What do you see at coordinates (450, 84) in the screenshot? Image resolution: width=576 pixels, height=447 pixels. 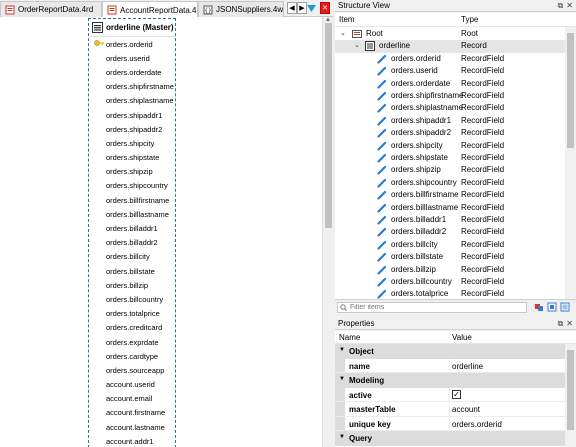 I see `tree-row: orders.orderdate RecordField` at bounding box center [450, 84].